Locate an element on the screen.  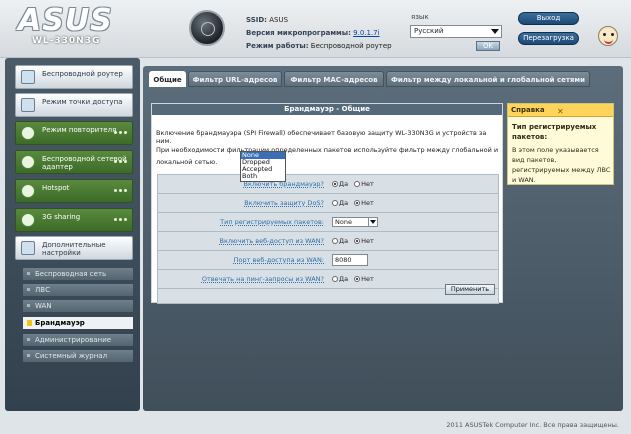
ping-yes-radio is located at coordinates (335, 279).